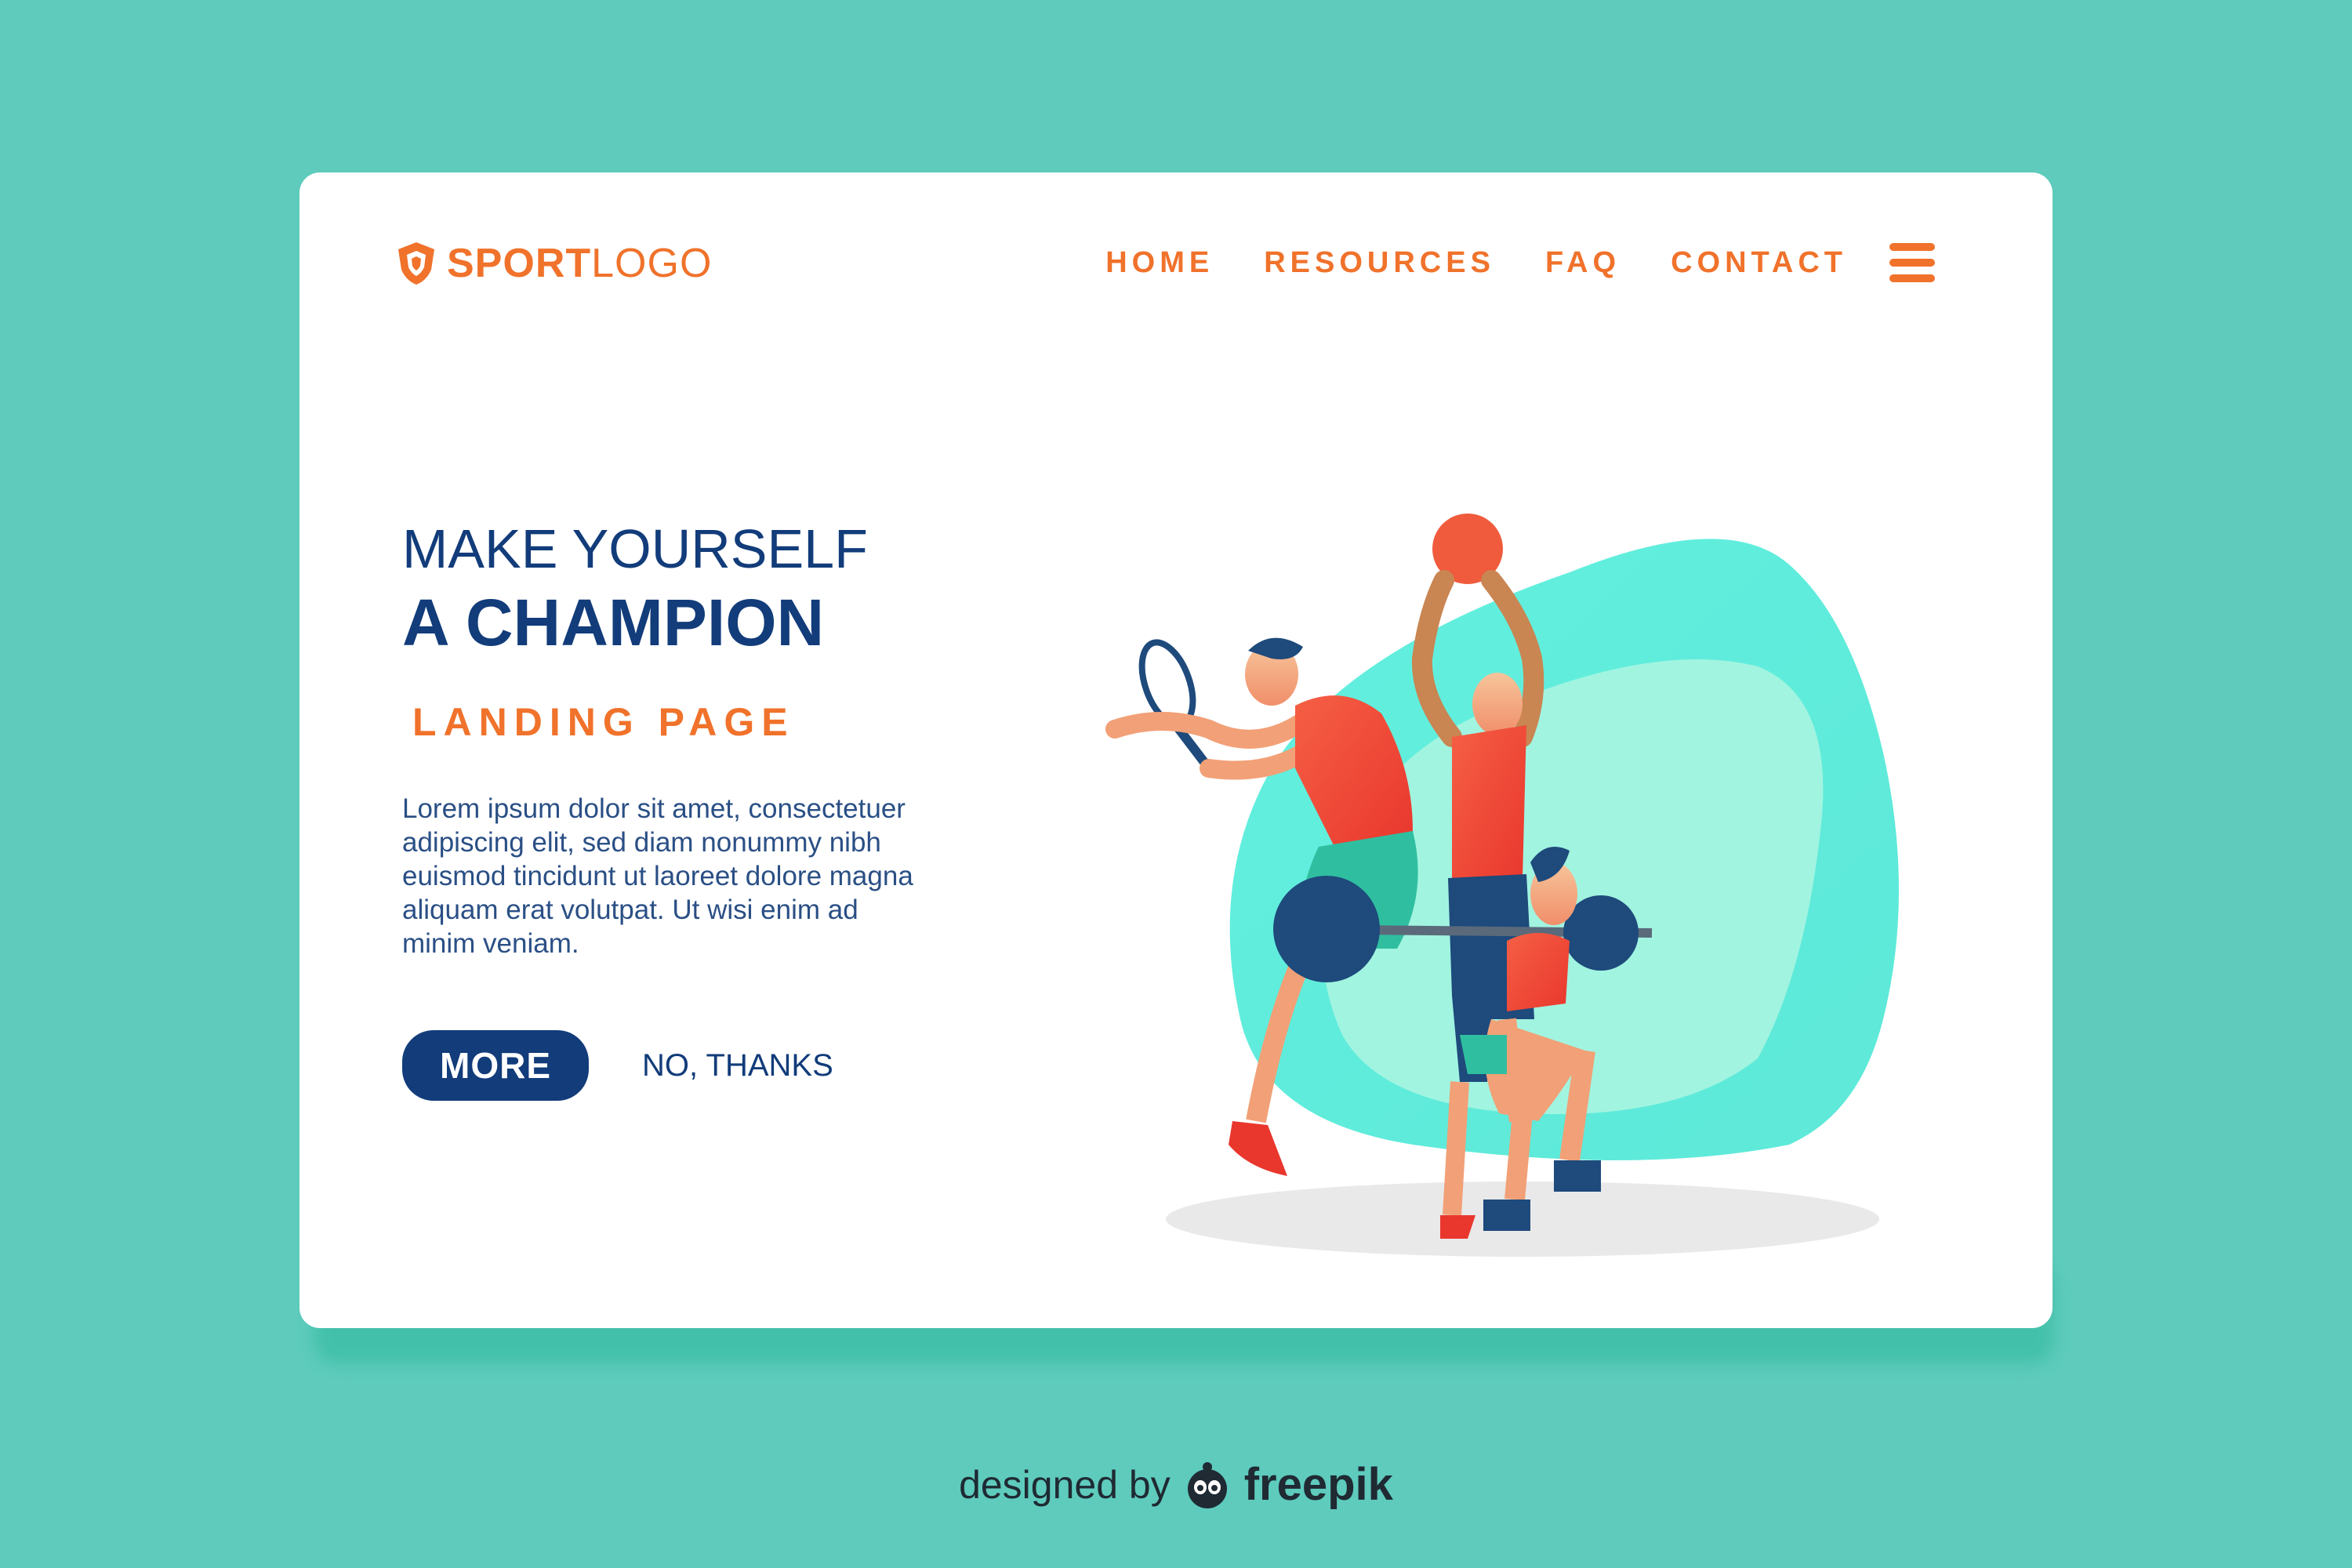  I want to click on nav-home: HOME, so click(1159, 263).